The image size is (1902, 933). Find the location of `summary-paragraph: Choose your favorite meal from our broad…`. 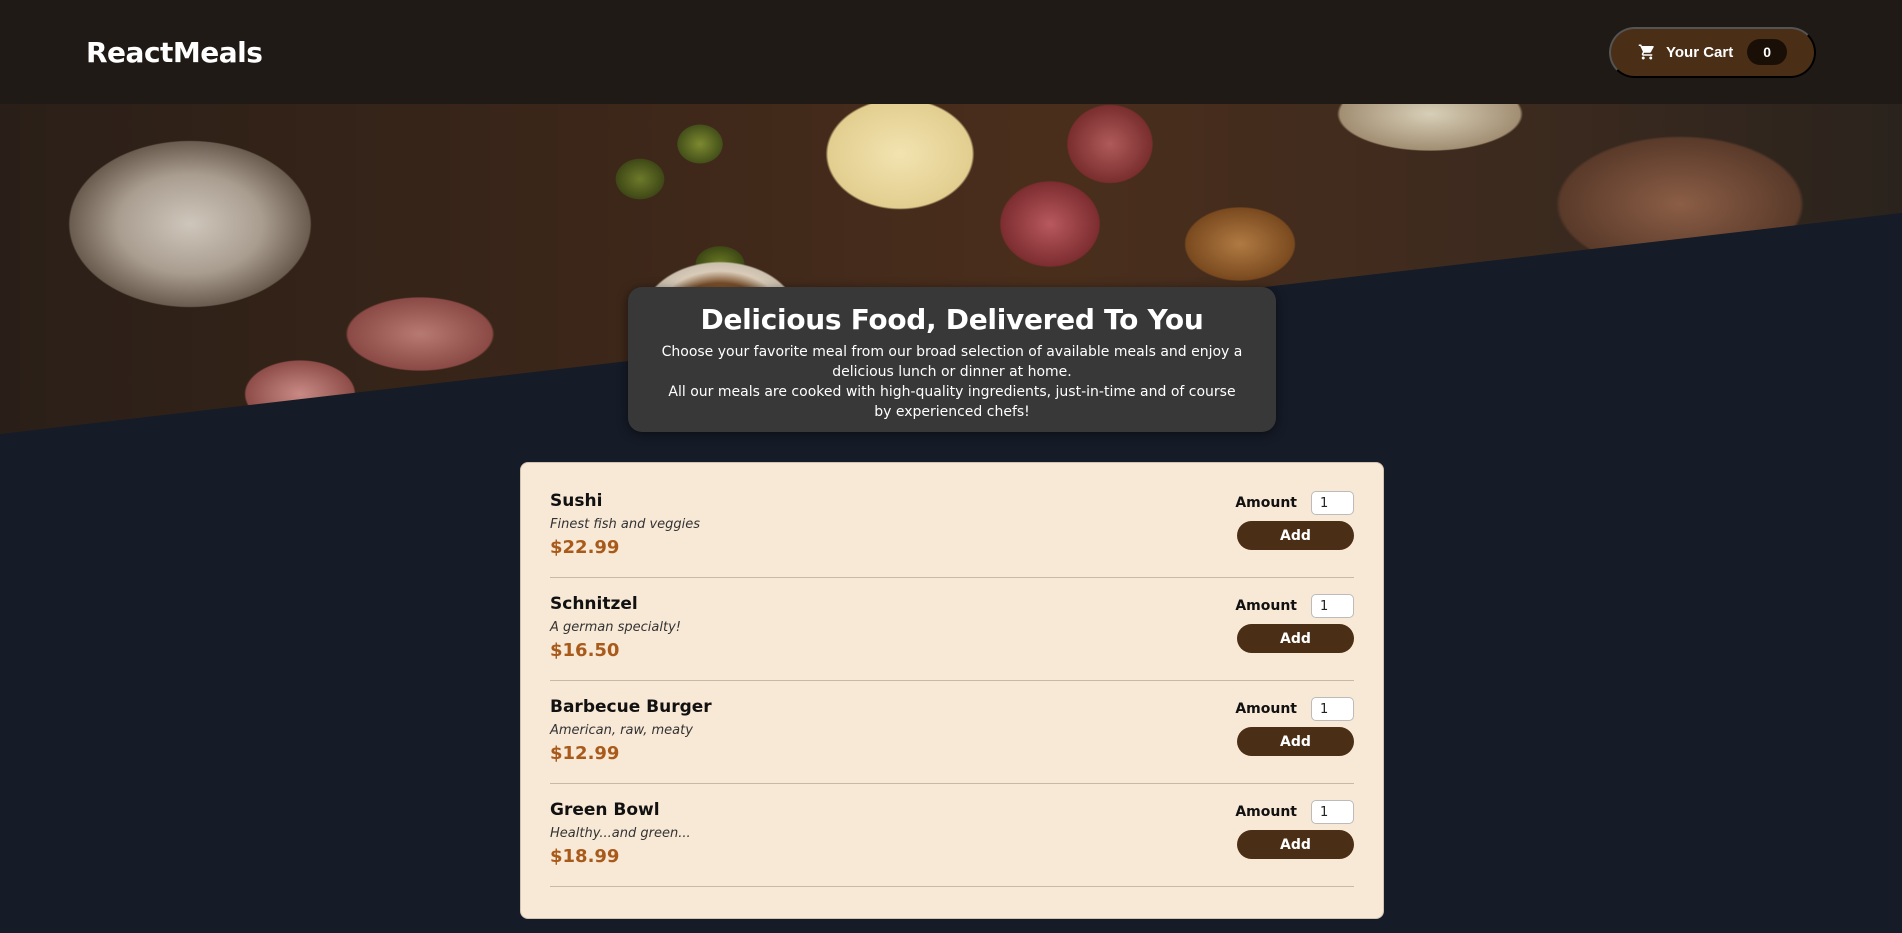

summary-paragraph: Choose your favorite meal from our broad… is located at coordinates (952, 362).